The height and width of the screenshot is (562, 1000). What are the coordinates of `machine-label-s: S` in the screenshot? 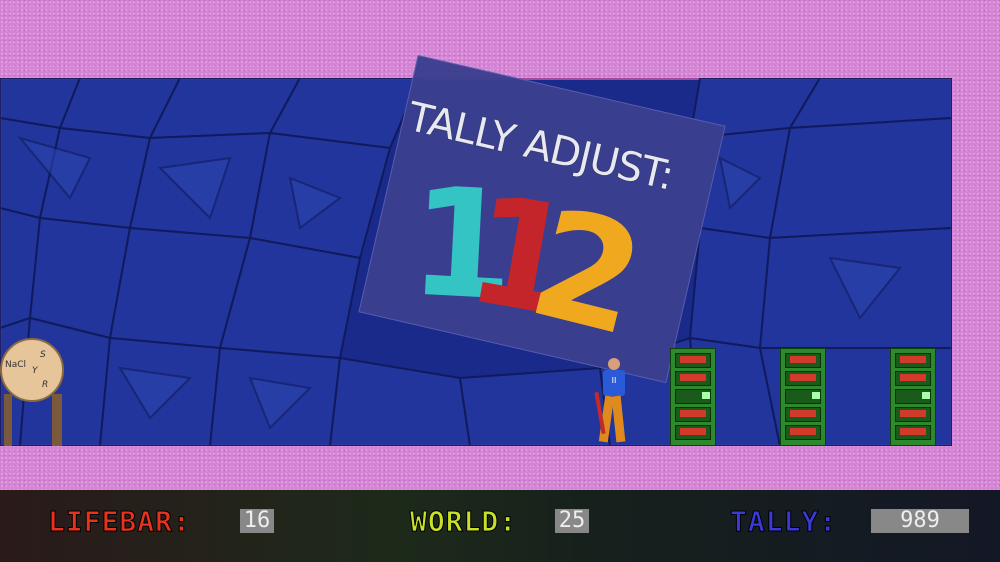 It's located at (43, 355).